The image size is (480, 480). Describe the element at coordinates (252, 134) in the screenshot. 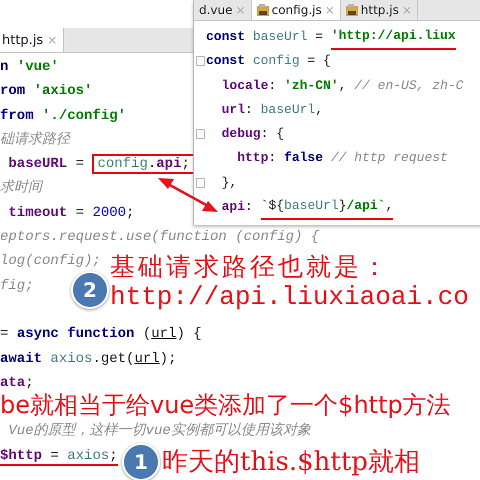

I see `code-line: debug: {` at that location.